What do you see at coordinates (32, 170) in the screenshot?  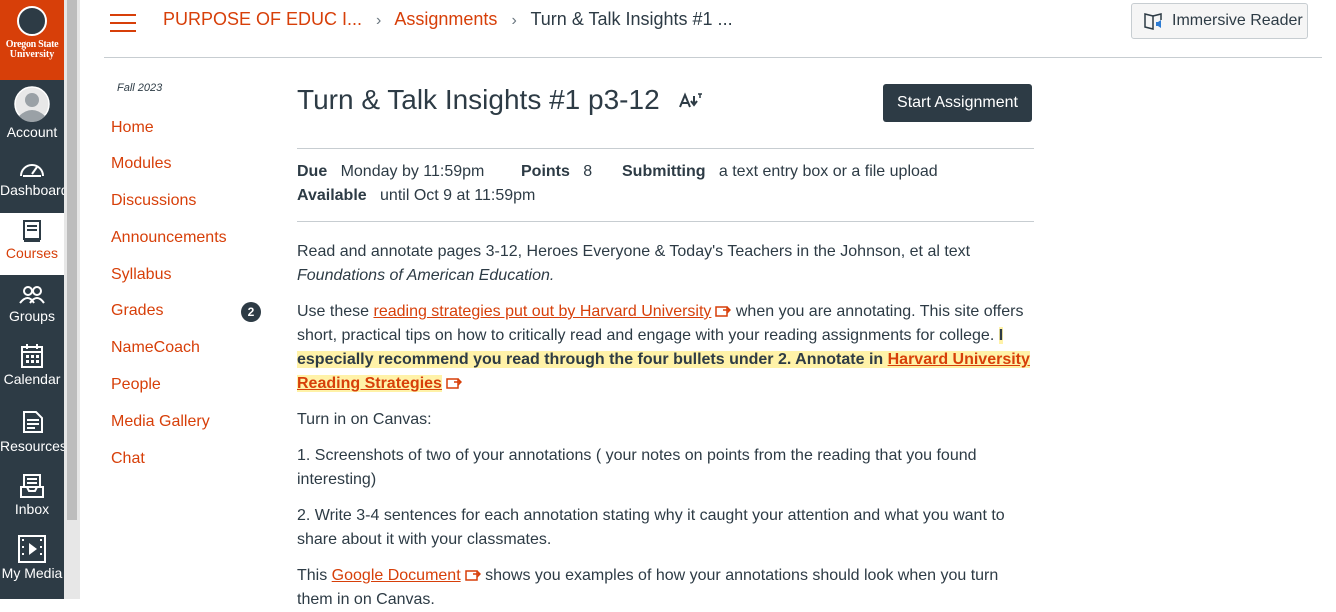 I see `dashboard-icon` at bounding box center [32, 170].